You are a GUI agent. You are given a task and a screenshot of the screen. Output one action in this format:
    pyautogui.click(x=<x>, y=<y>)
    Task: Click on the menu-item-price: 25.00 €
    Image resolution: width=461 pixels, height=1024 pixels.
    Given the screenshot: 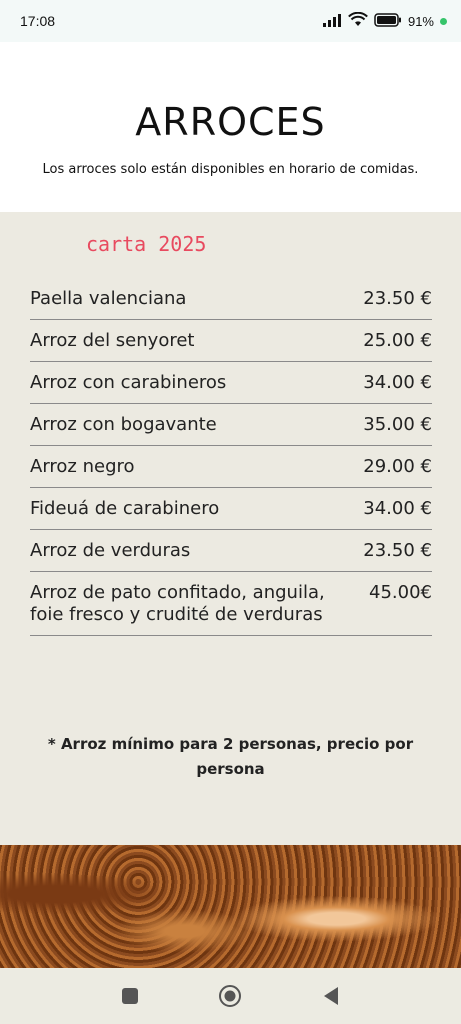 What is the action you would take?
    pyautogui.click(x=397, y=340)
    